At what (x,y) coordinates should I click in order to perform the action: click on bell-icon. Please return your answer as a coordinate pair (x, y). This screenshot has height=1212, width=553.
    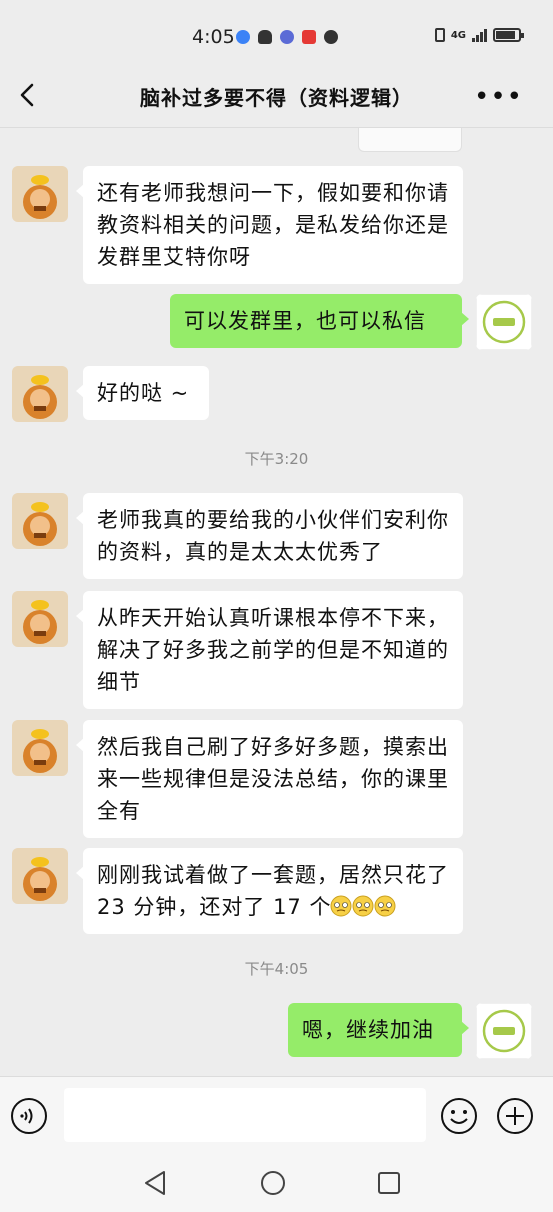
    Looking at the image, I should click on (265, 37).